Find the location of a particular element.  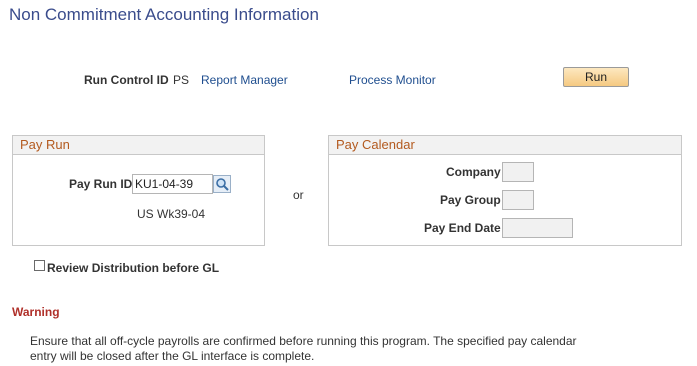

pay-group-field is located at coordinates (518, 200).